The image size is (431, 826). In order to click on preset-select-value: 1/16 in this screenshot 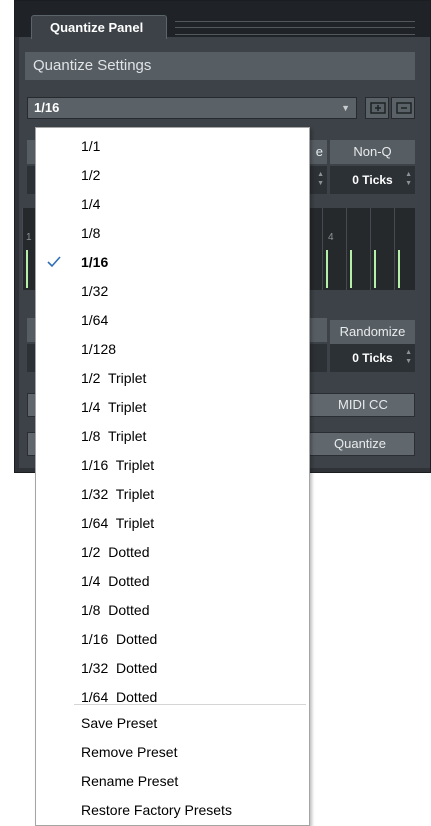, I will do `click(47, 107)`.